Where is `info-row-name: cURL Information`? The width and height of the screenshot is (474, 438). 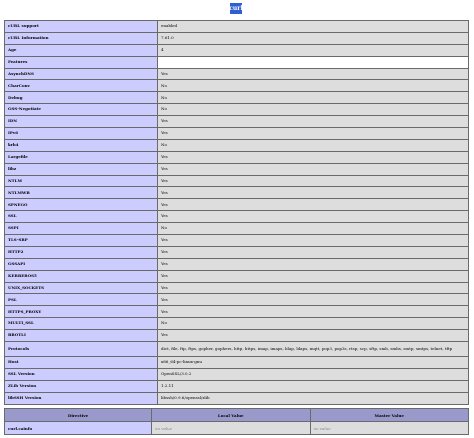
info-row-name: cURL Information is located at coordinates (81, 38).